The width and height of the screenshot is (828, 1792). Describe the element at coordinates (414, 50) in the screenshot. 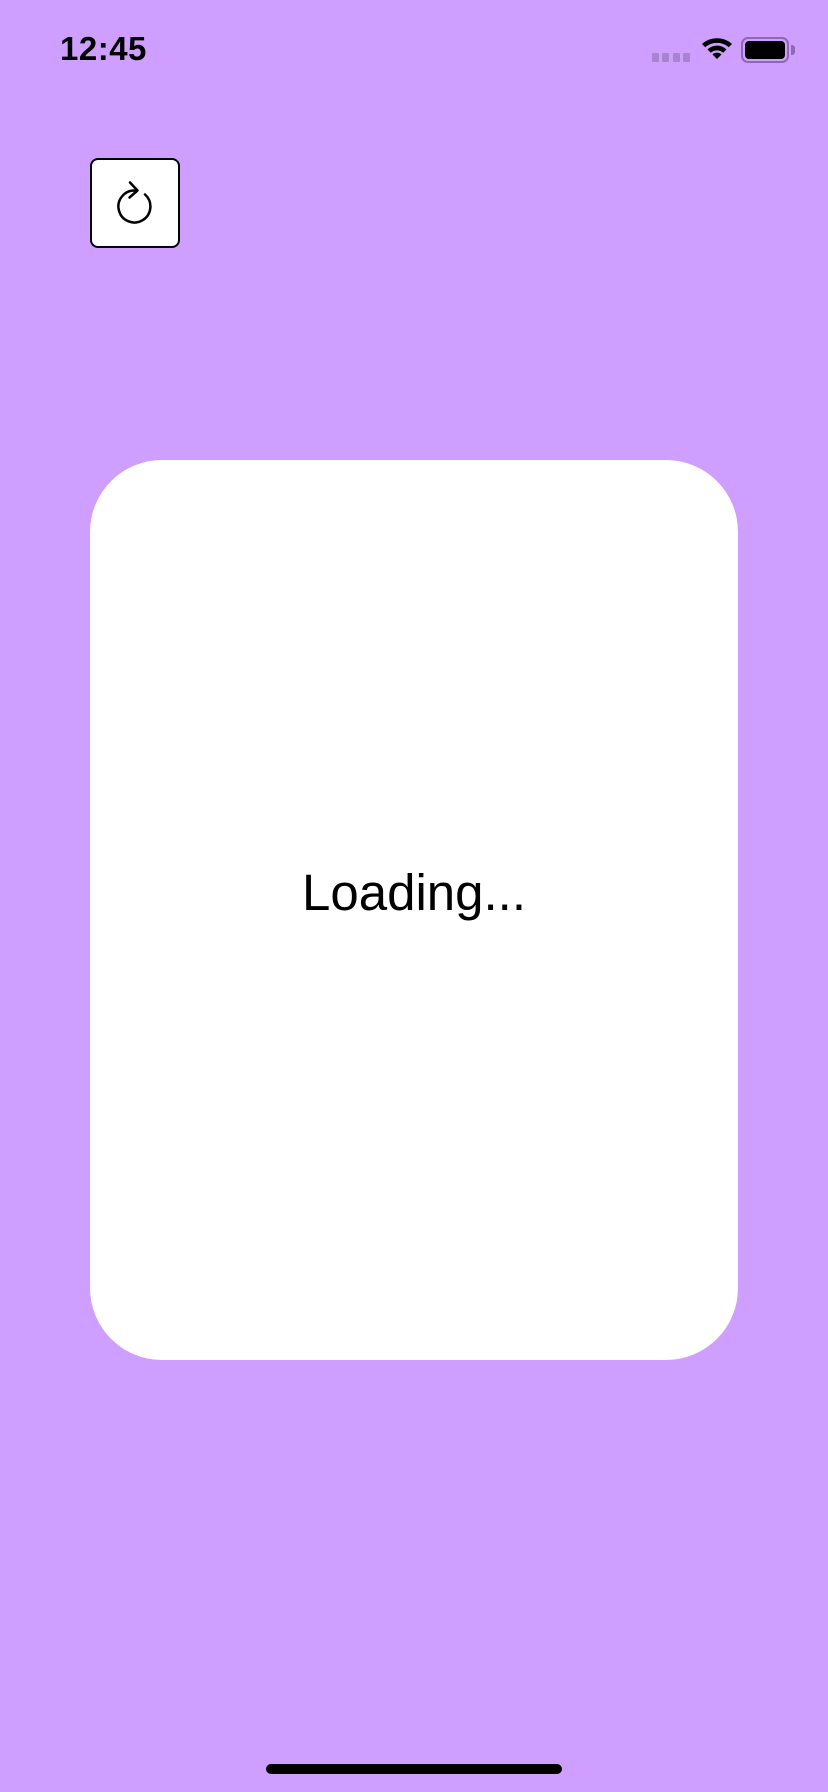

I see `status-bar: 12:45` at that location.